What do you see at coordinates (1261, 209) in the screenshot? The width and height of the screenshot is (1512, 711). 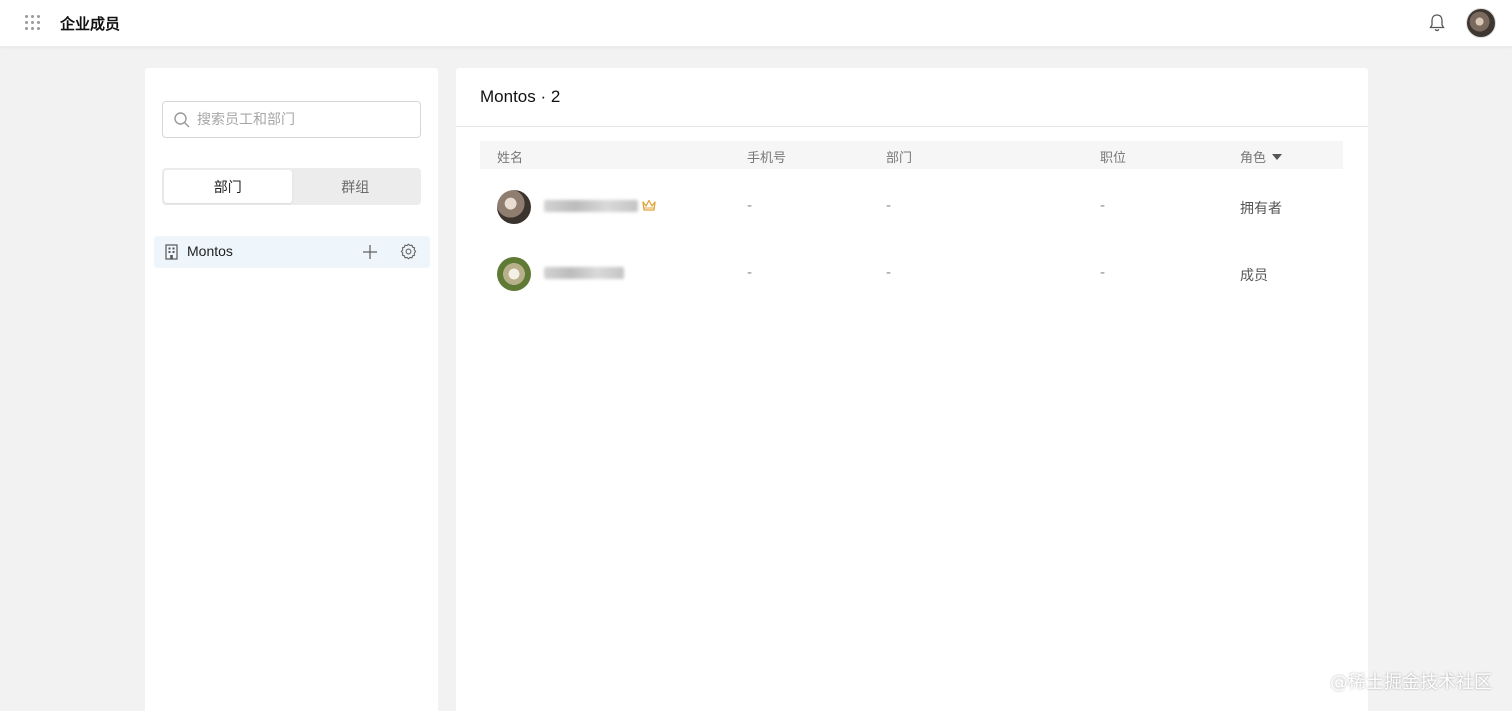 I see `member-role: 拥有者` at bounding box center [1261, 209].